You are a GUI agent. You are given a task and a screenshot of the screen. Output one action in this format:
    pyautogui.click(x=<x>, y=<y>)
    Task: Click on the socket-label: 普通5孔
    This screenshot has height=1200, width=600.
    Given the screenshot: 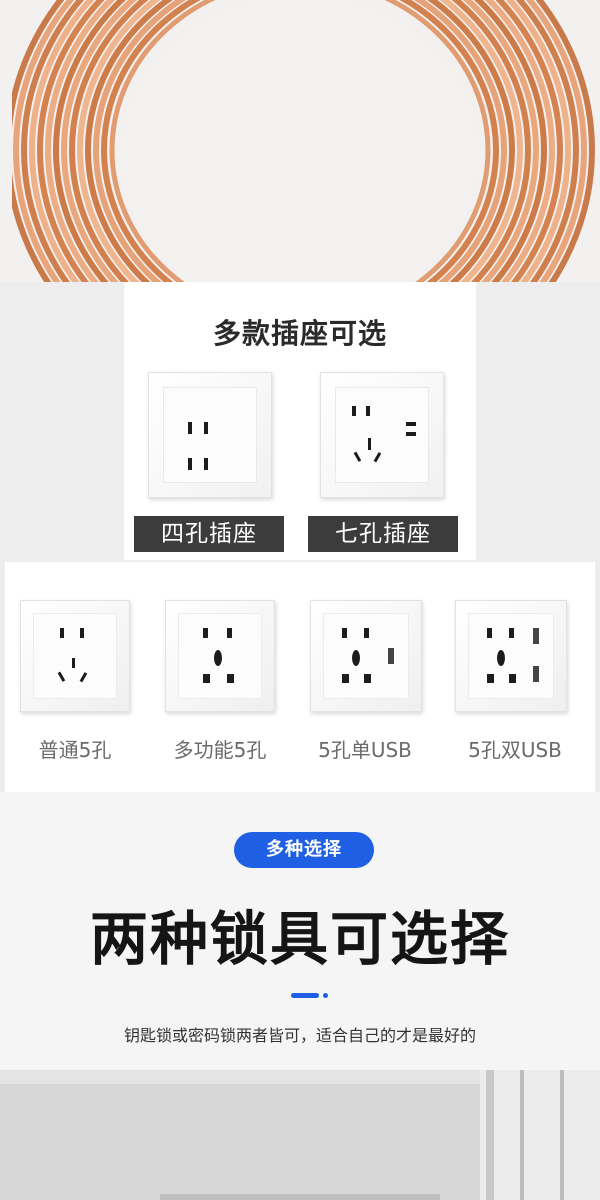 What is the action you would take?
    pyautogui.click(x=75, y=750)
    